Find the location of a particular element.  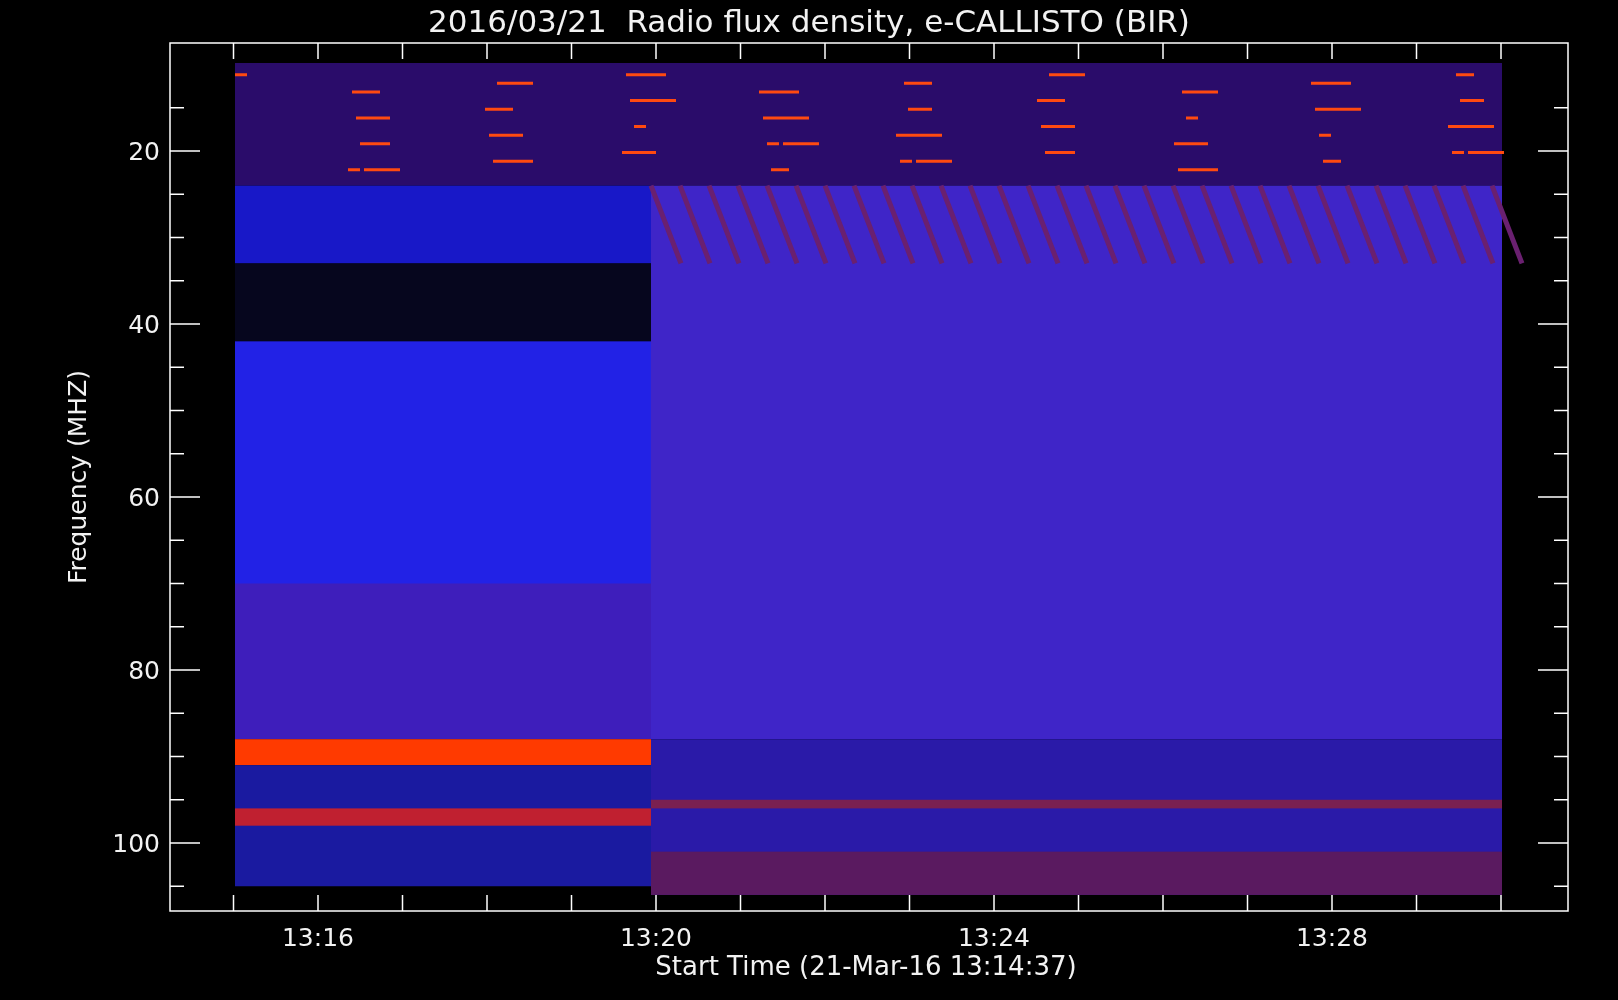

x-axis-label: Start Time (21-Mar-16 13:14:37) is located at coordinates (866, 966).